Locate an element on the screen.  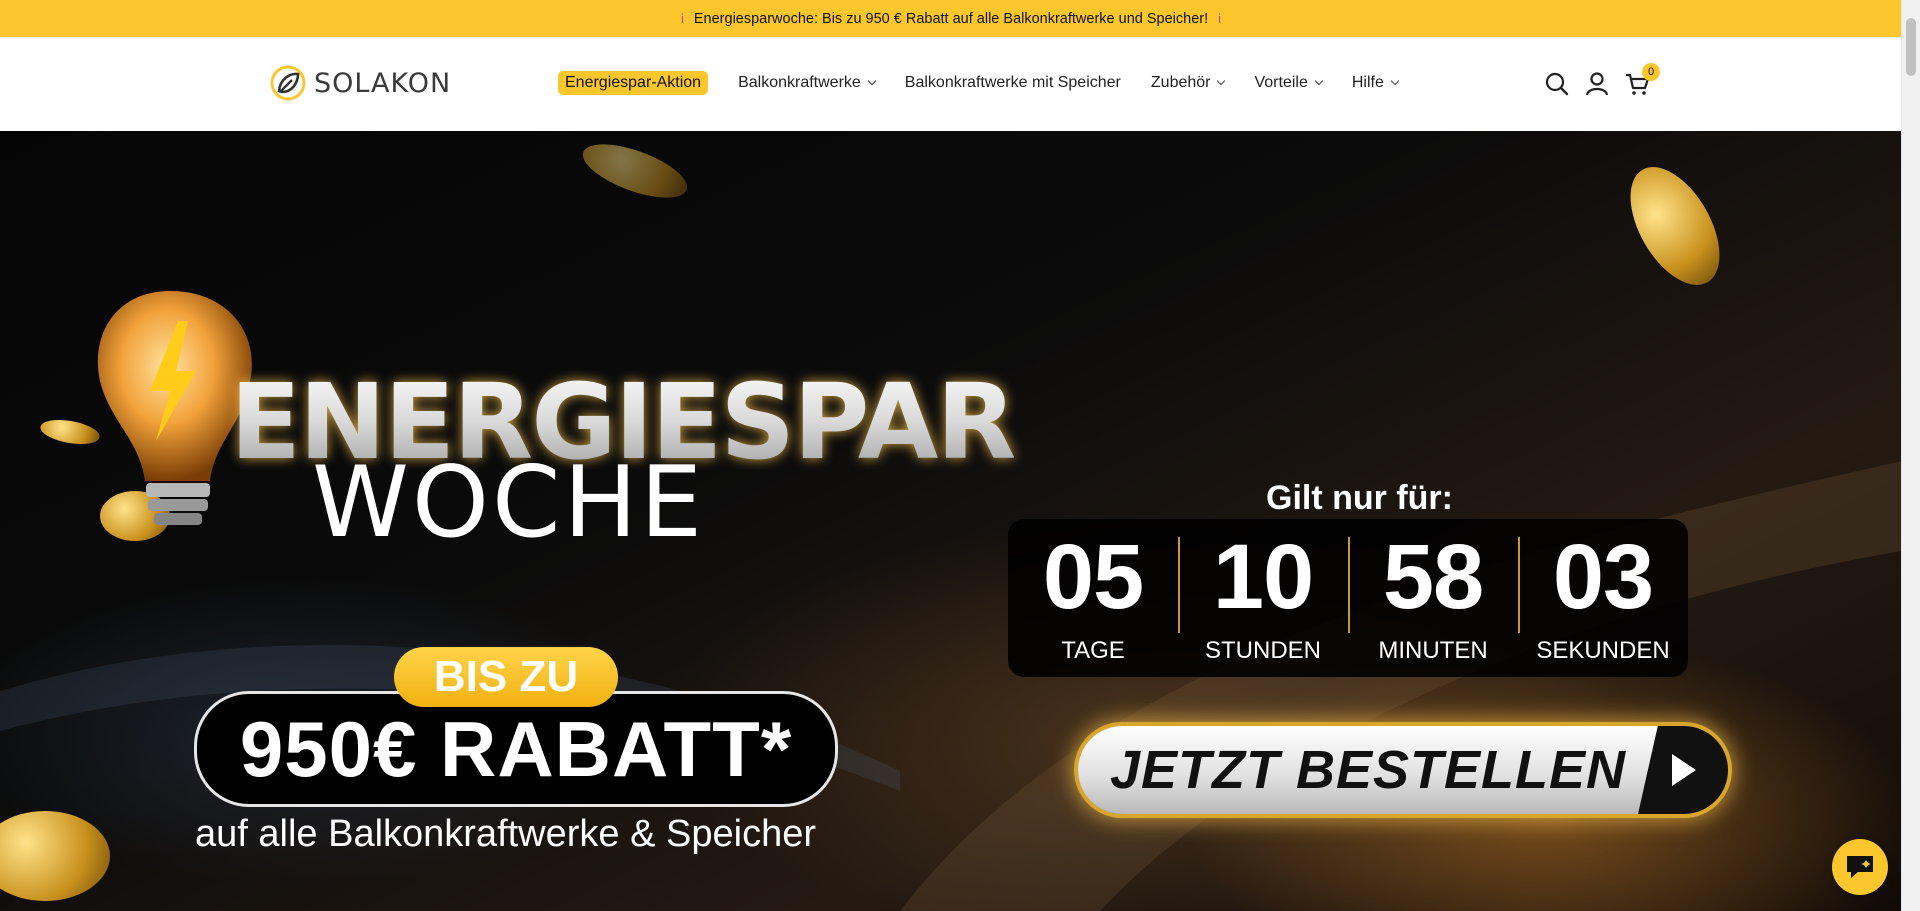
countdown-value: 05 is located at coordinates (1093, 577).